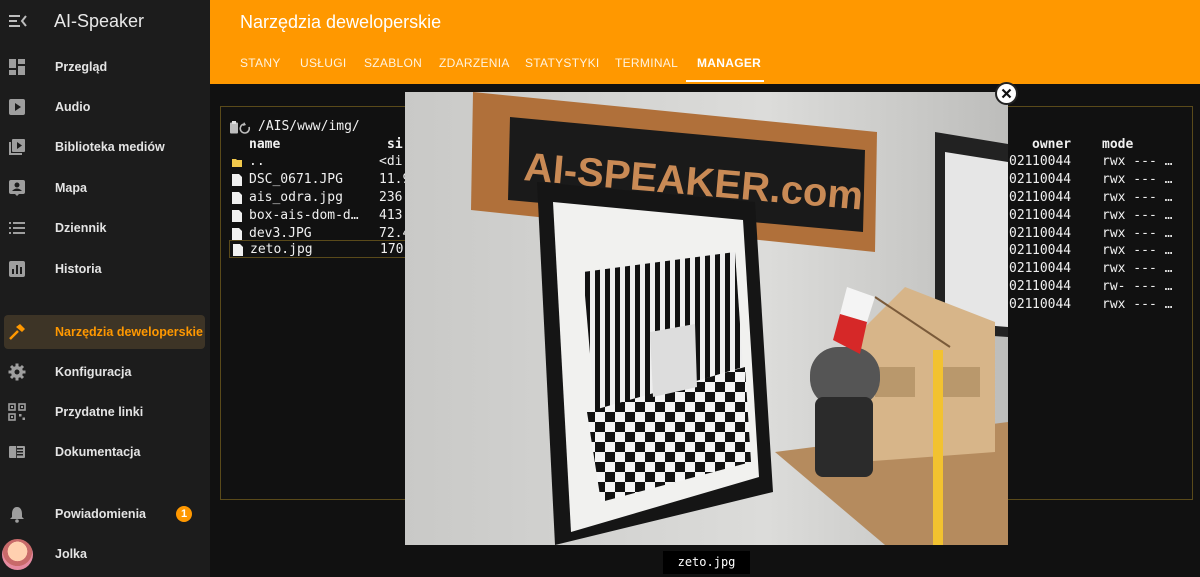  Describe the element at coordinates (17, 452) in the screenshot. I see `book-open-icon` at that location.